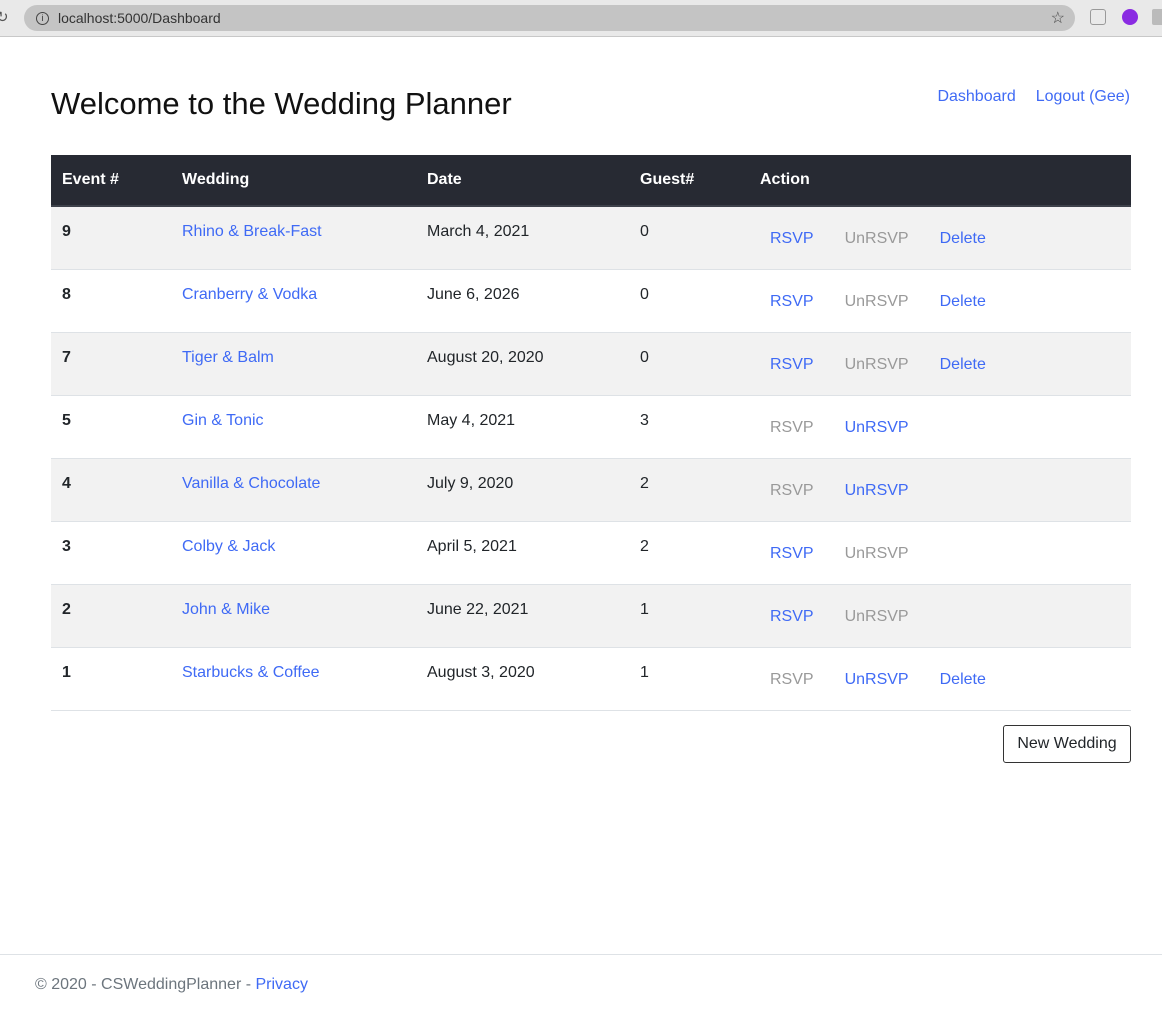  I want to click on date-cell: July 9, 2020, so click(522, 490).